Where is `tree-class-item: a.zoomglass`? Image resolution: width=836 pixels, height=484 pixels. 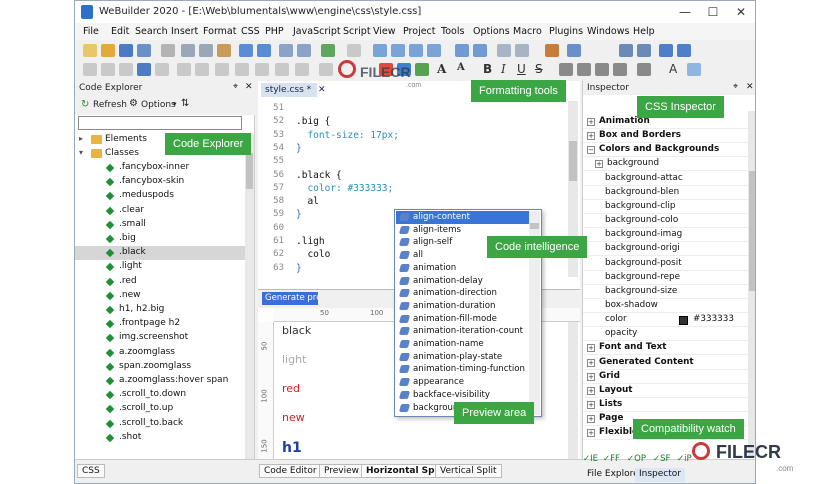 tree-class-item: a.zoomglass is located at coordinates (160, 353).